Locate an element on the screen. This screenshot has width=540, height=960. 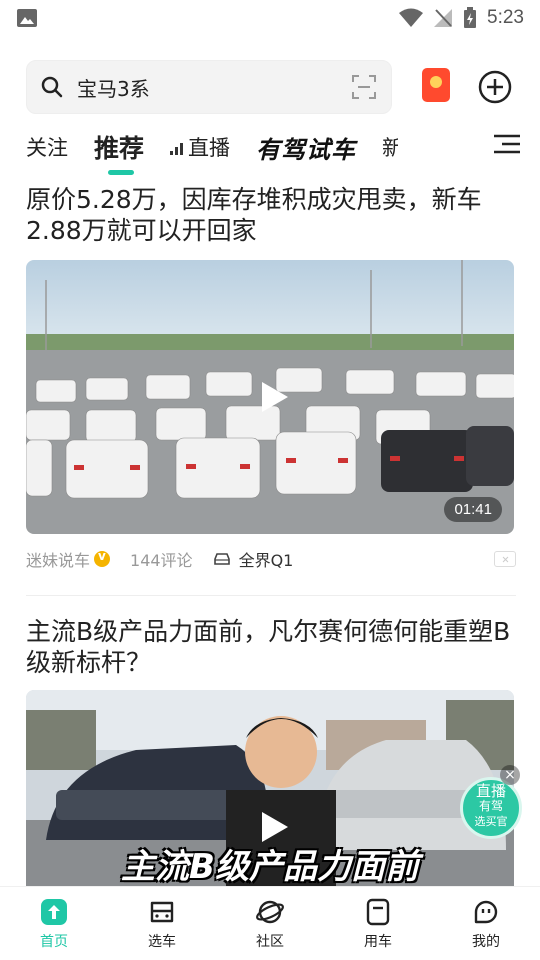
car-select-icon is located at coordinates (162, 911).